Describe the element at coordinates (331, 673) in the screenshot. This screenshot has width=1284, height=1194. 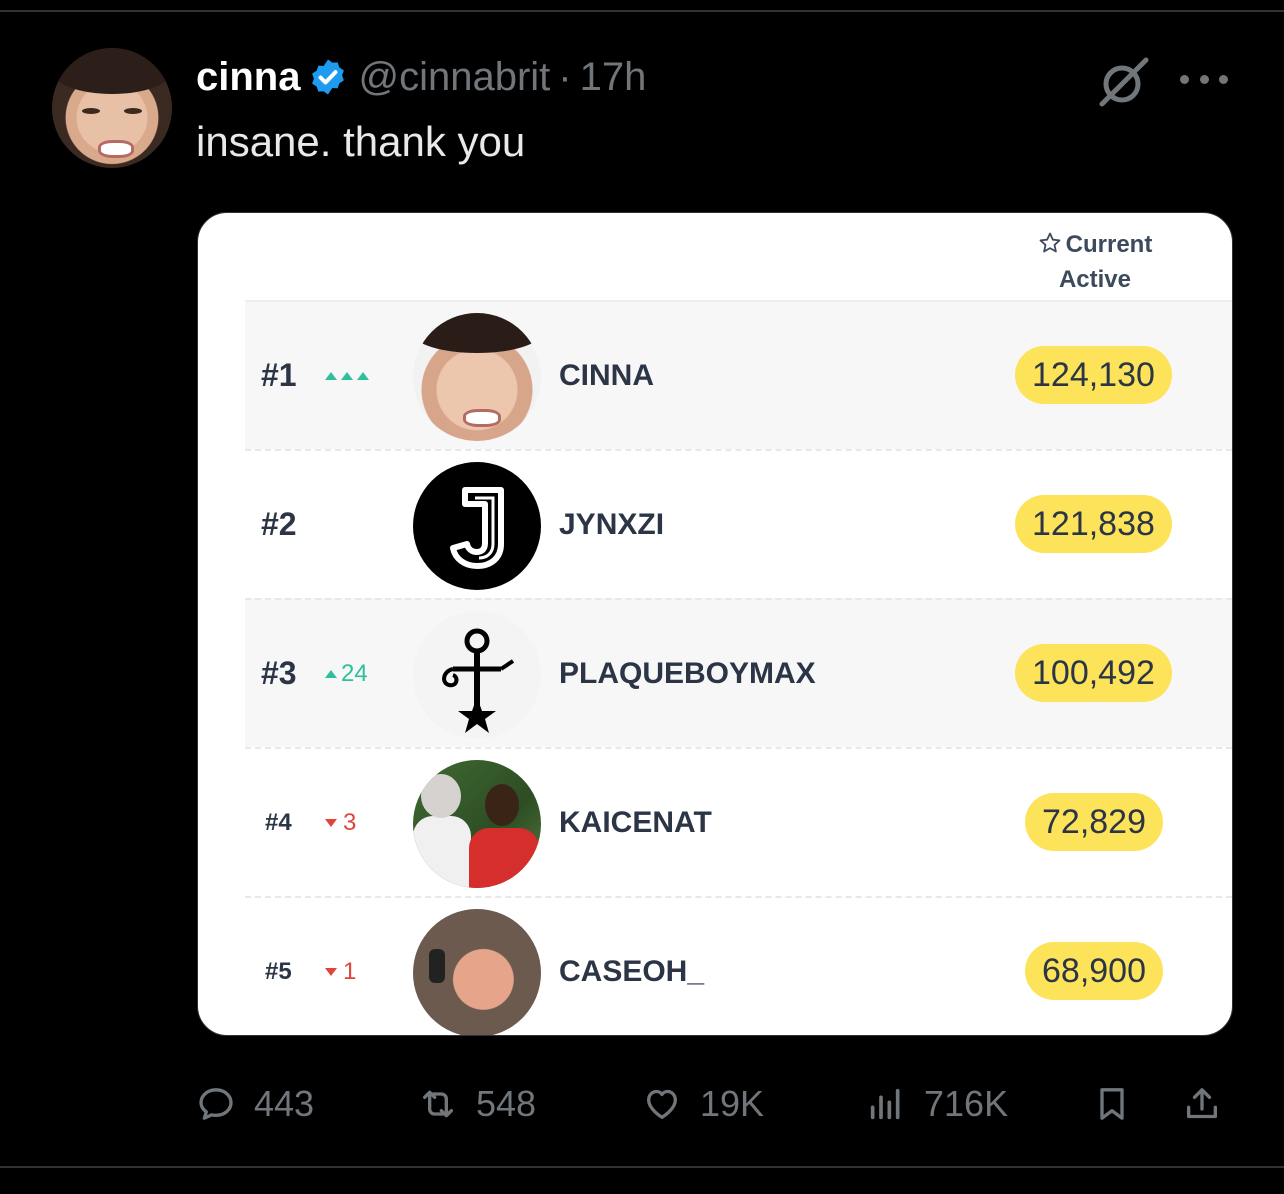
I see `up-arrow-icon` at that location.